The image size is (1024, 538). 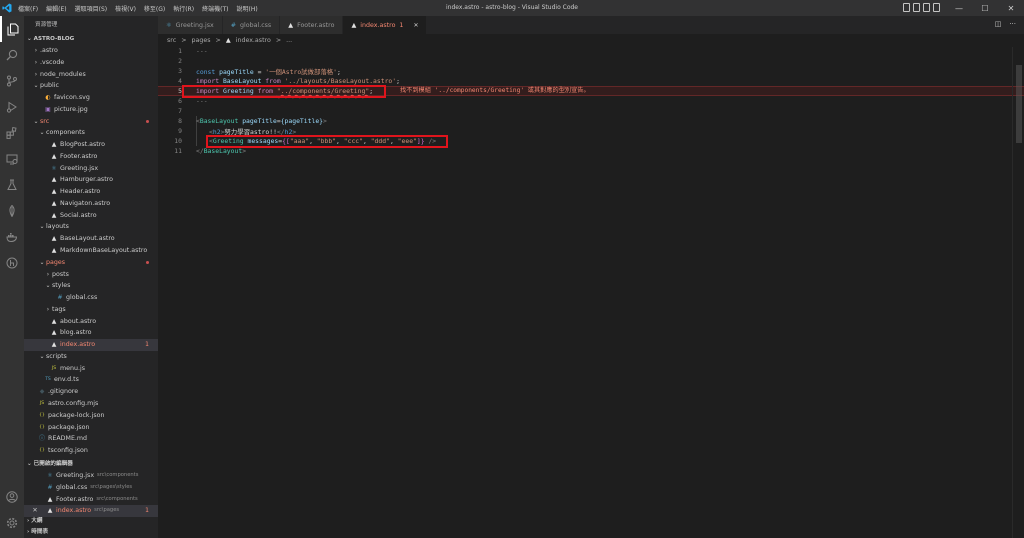 I want to click on tree-file: ▲ blog.astro, so click(x=91, y=333).